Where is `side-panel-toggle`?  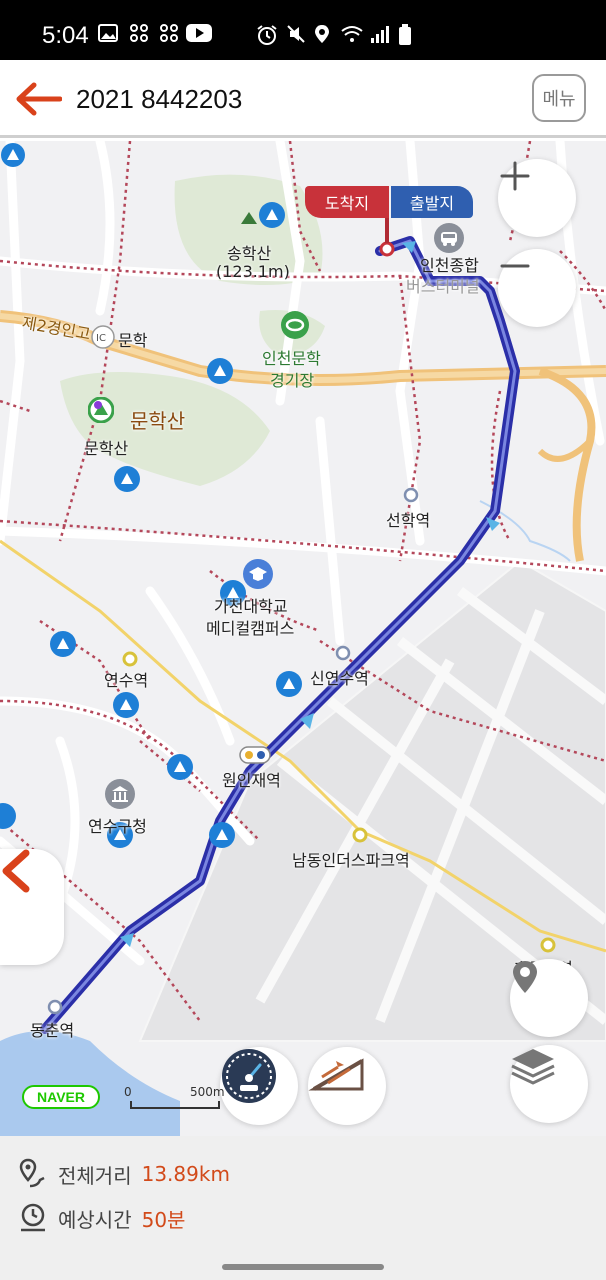 side-panel-toggle is located at coordinates (32, 907).